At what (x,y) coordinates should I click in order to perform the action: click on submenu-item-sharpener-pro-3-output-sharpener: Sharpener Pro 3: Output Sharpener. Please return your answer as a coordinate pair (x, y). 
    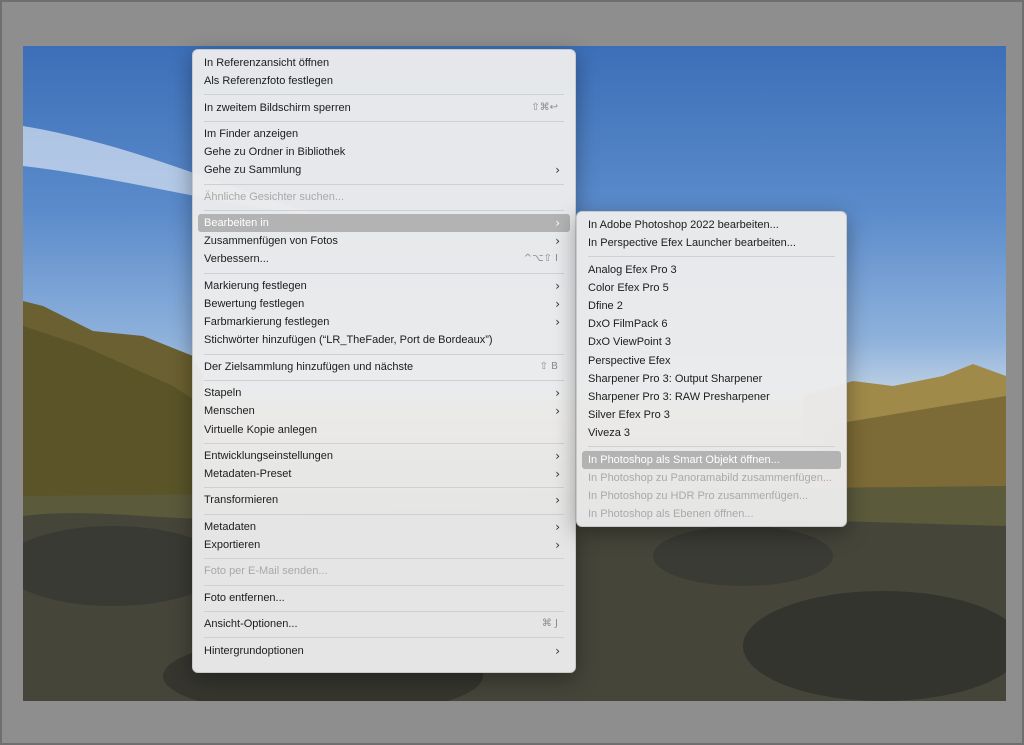
    Looking at the image, I should click on (711, 379).